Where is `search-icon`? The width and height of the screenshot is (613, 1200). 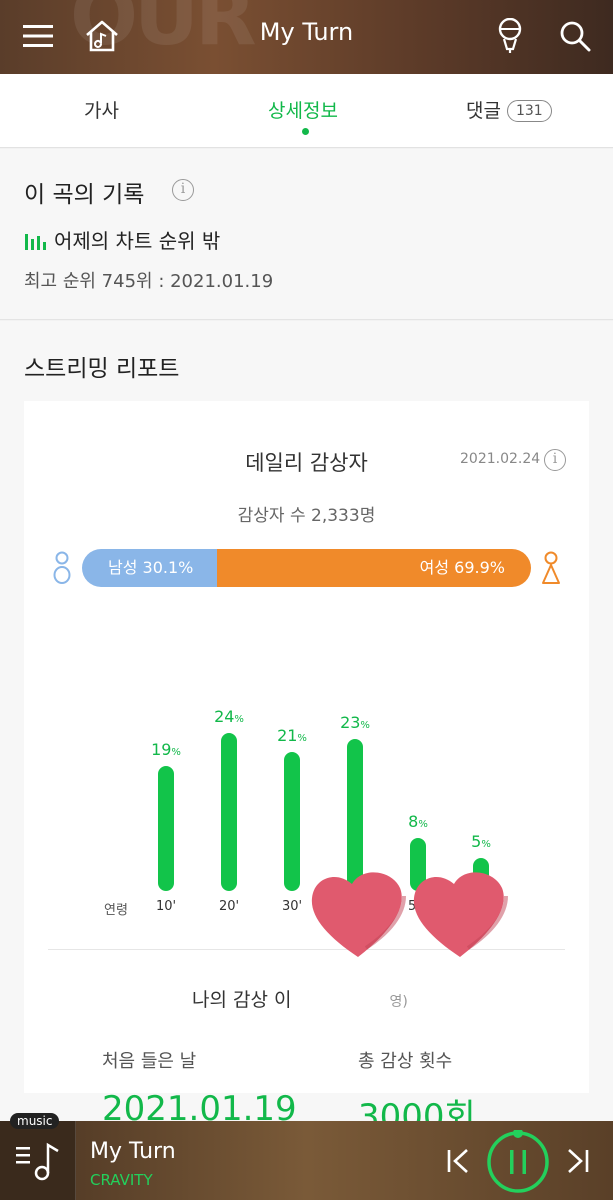 search-icon is located at coordinates (575, 36).